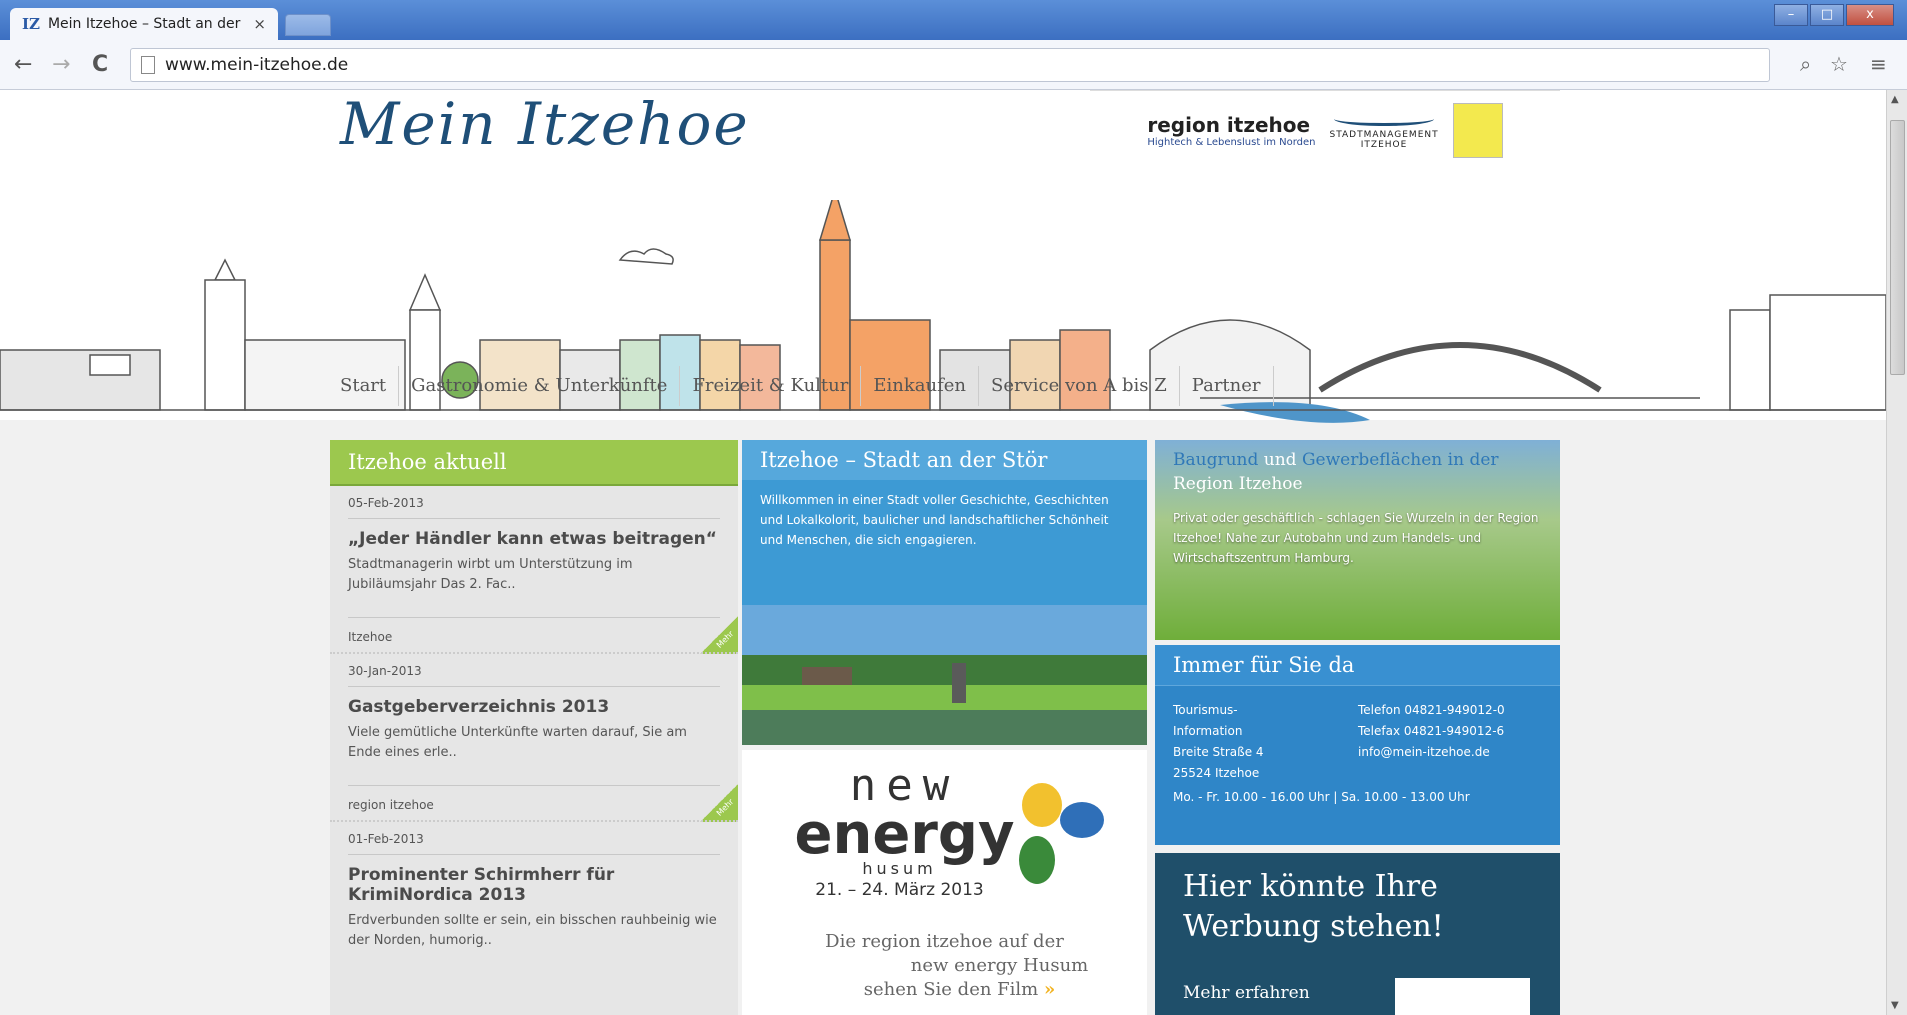 The height and width of the screenshot is (1015, 1907). Describe the element at coordinates (1805, 64) in the screenshot. I see `zoom-icon: ⌕` at that location.